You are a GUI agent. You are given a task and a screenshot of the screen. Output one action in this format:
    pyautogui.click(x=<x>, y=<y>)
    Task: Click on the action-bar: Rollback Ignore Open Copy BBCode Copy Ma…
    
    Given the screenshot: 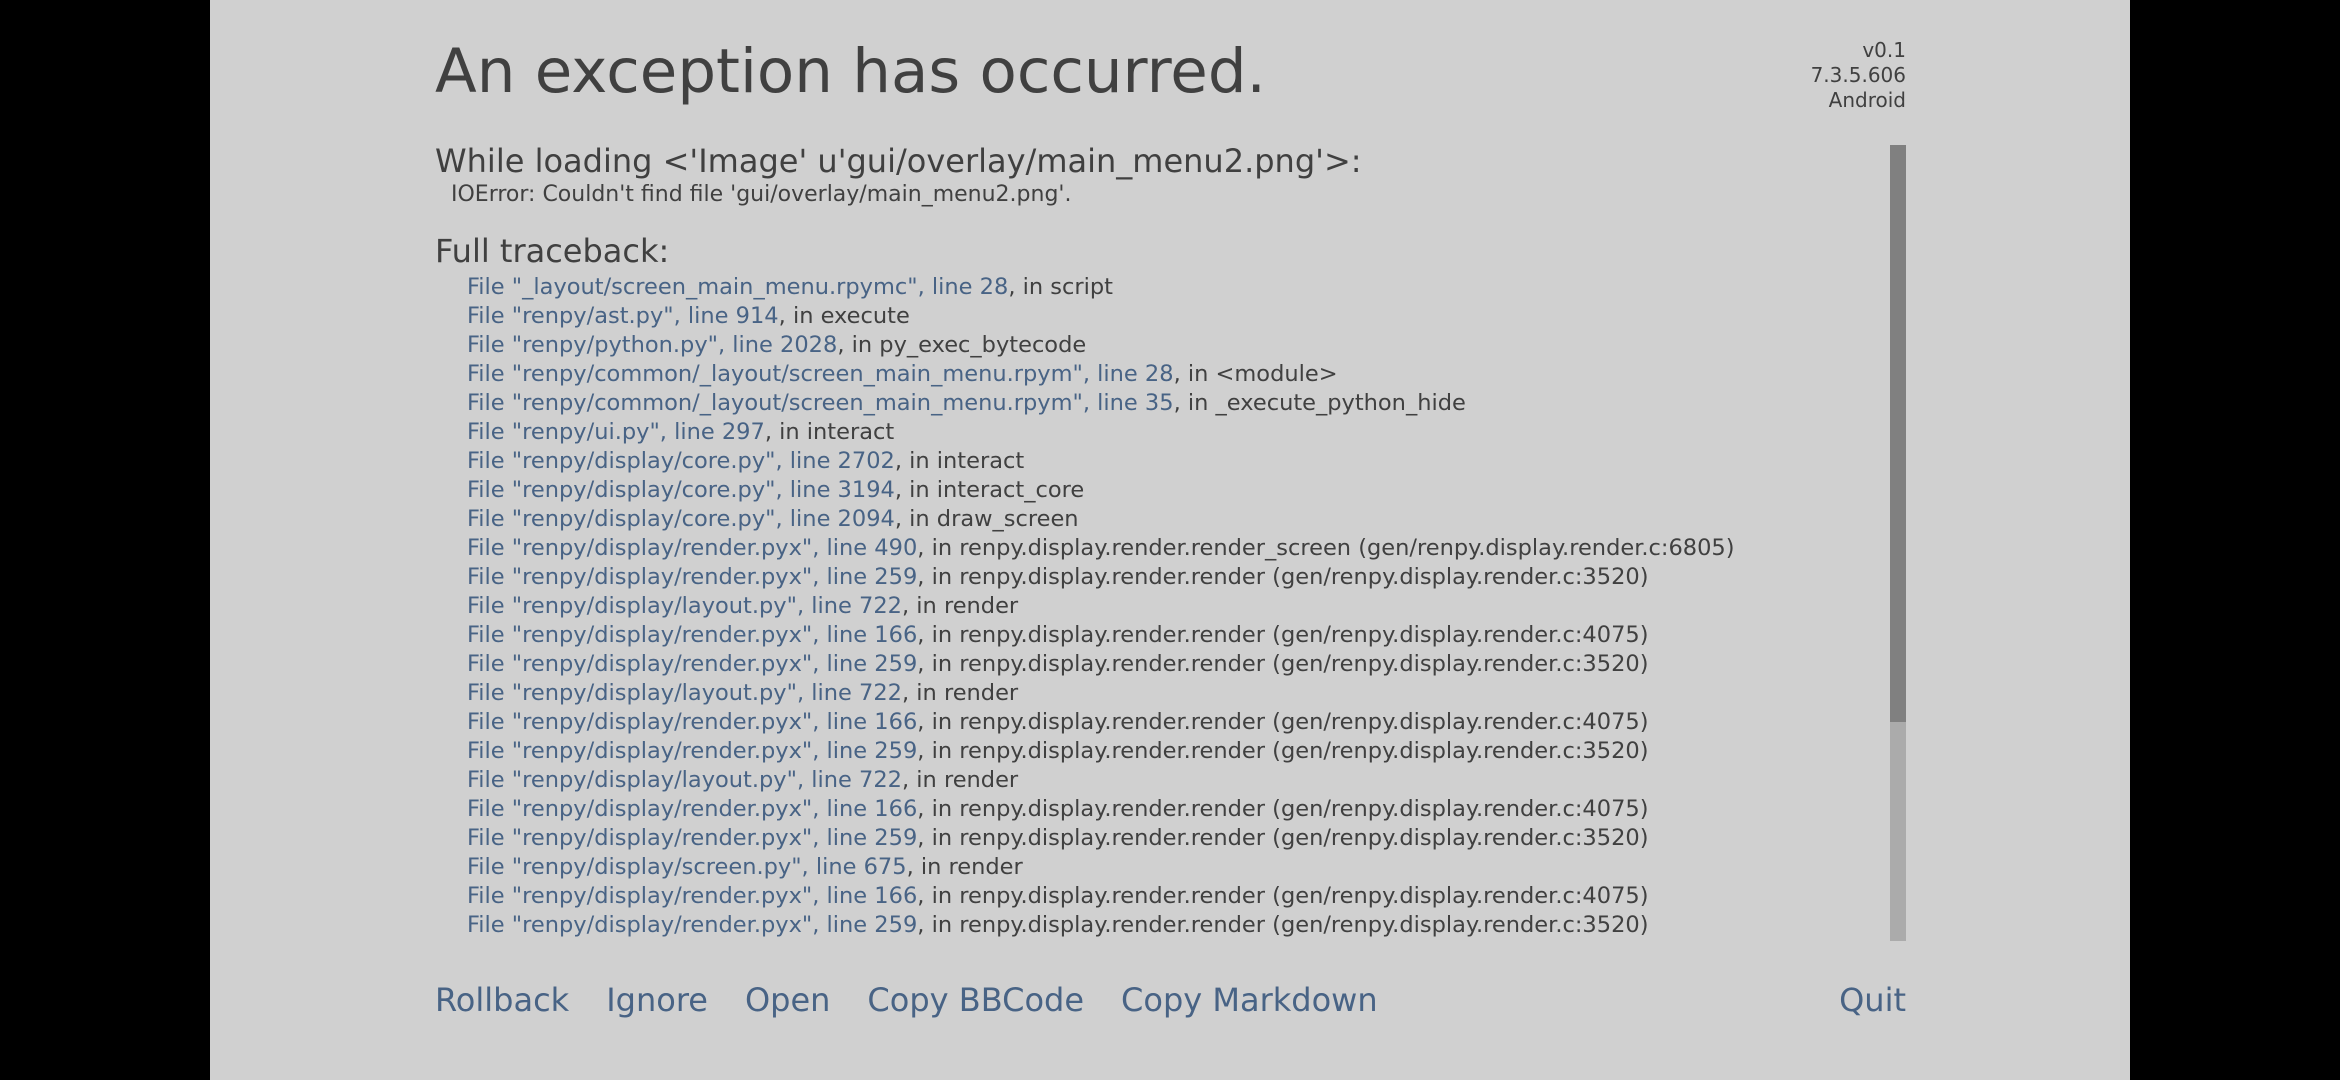 What is the action you would take?
    pyautogui.click(x=925, y=1000)
    